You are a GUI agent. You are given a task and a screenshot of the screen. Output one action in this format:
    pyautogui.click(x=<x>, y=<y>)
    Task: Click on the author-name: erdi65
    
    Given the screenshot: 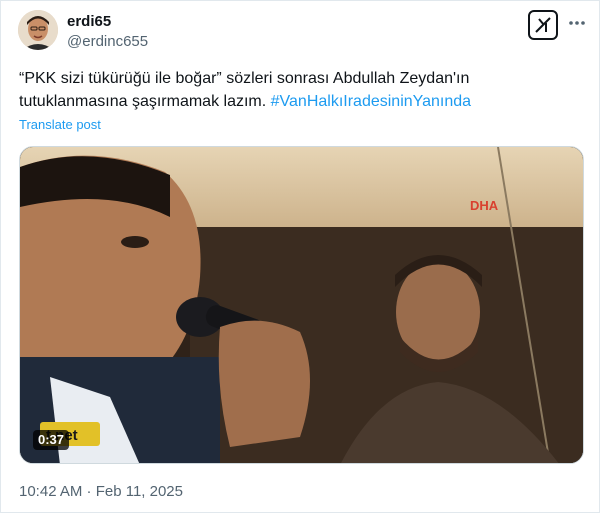 What is the action you would take?
    pyautogui.click(x=89, y=21)
    